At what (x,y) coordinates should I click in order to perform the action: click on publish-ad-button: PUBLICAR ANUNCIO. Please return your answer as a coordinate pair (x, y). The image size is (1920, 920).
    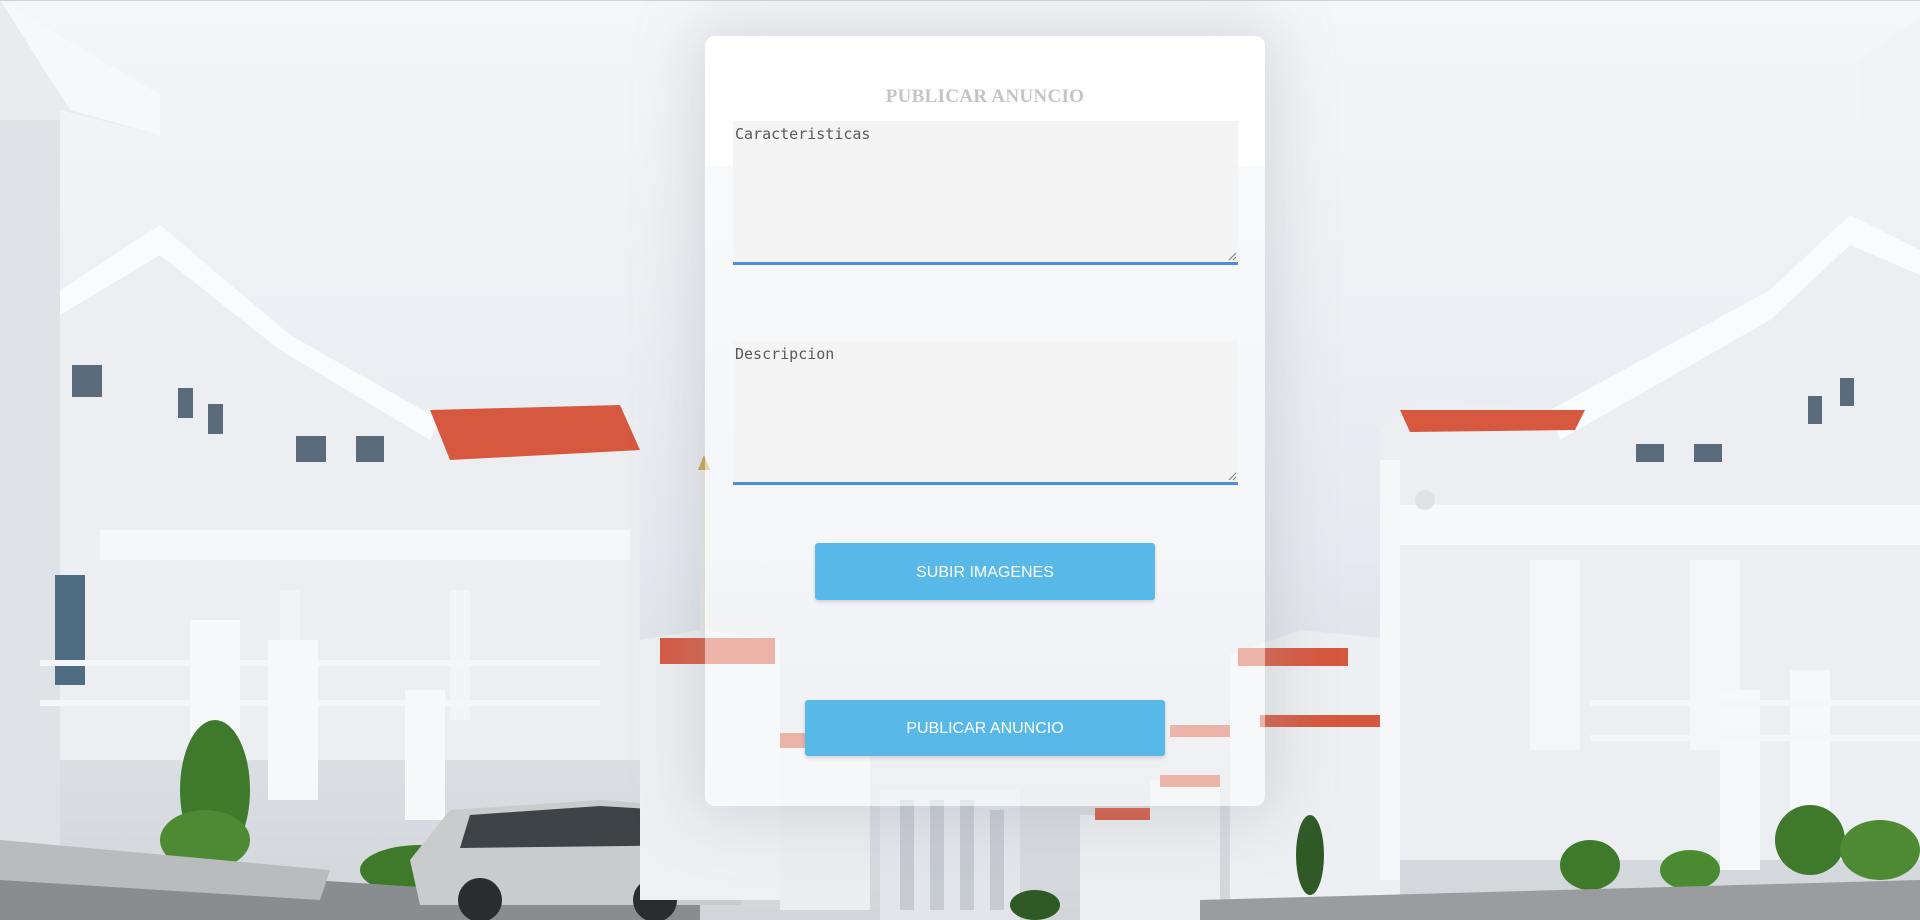
    Looking at the image, I should click on (985, 728).